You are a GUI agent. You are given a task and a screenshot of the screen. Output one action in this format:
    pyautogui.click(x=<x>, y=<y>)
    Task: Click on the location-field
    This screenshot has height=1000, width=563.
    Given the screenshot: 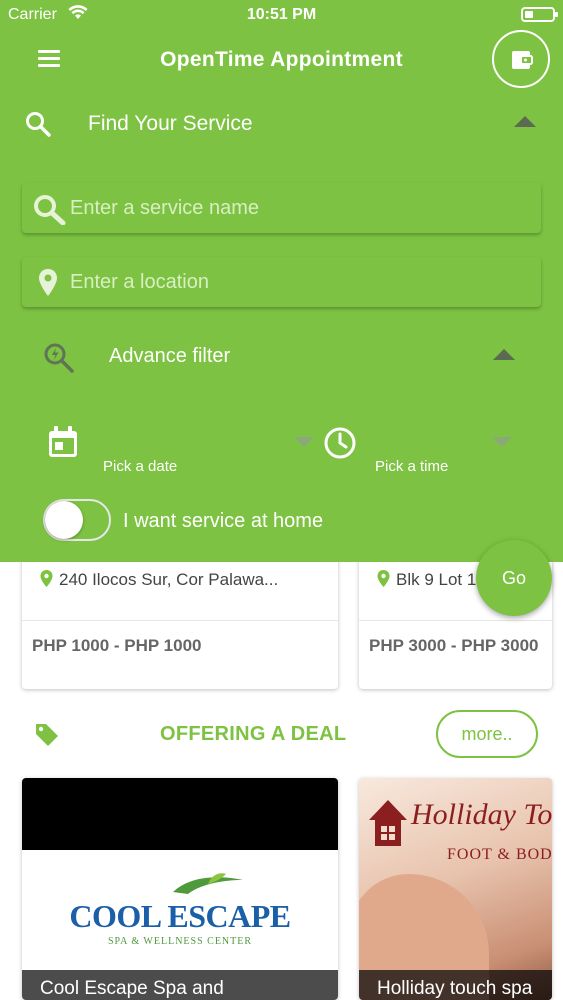 What is the action you would take?
    pyautogui.click(x=281, y=282)
    